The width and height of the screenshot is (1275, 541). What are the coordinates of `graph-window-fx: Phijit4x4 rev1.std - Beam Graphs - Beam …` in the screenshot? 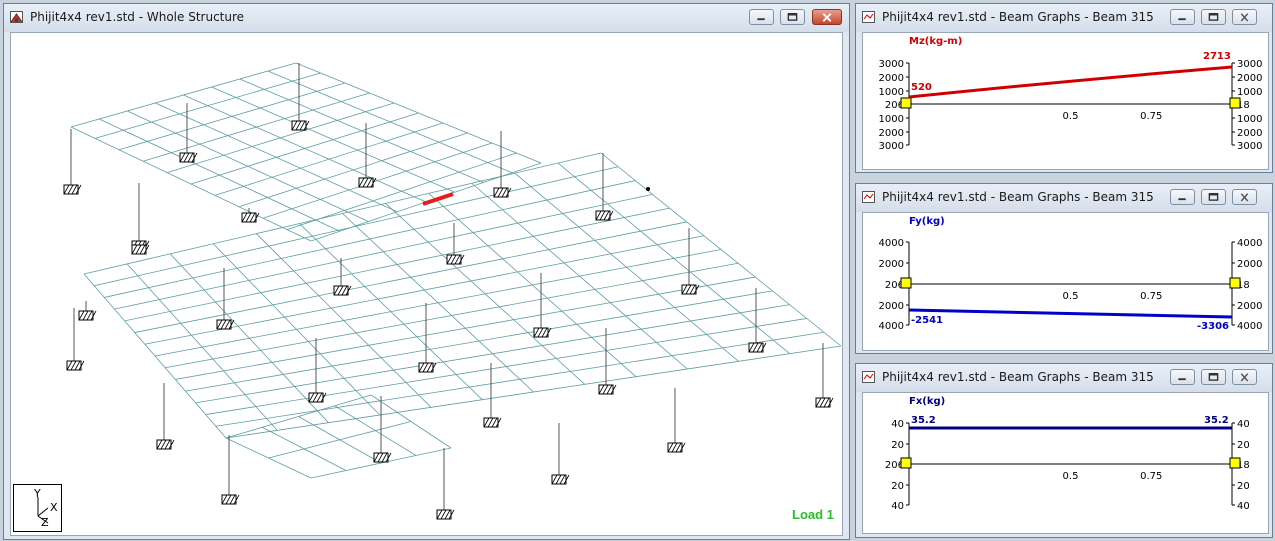 It's located at (1064, 450).